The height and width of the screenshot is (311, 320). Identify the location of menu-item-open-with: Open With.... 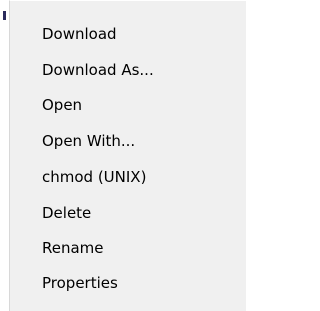
(128, 141).